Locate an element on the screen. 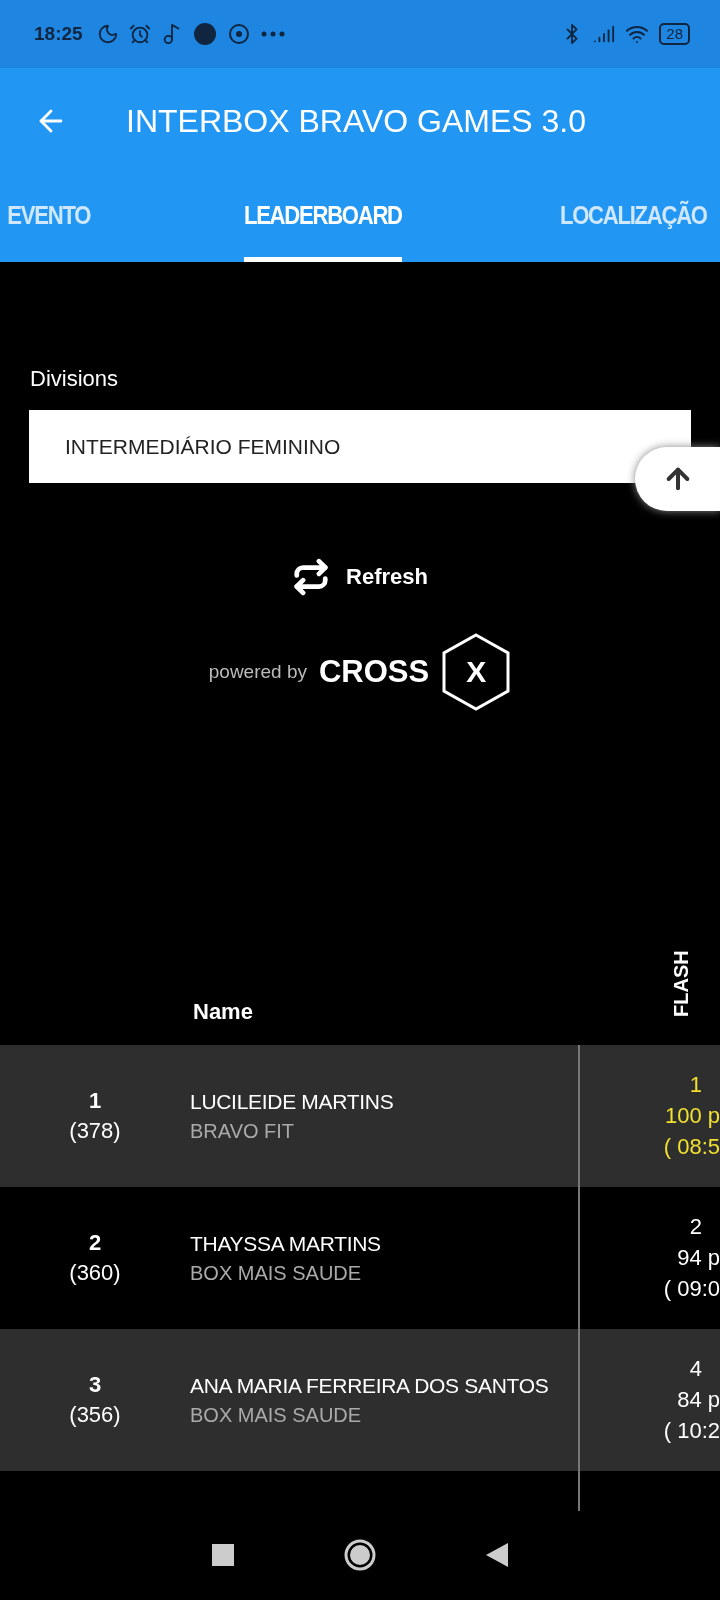 This screenshot has height=1600, width=720. rank: 3 is located at coordinates (95, 1385).